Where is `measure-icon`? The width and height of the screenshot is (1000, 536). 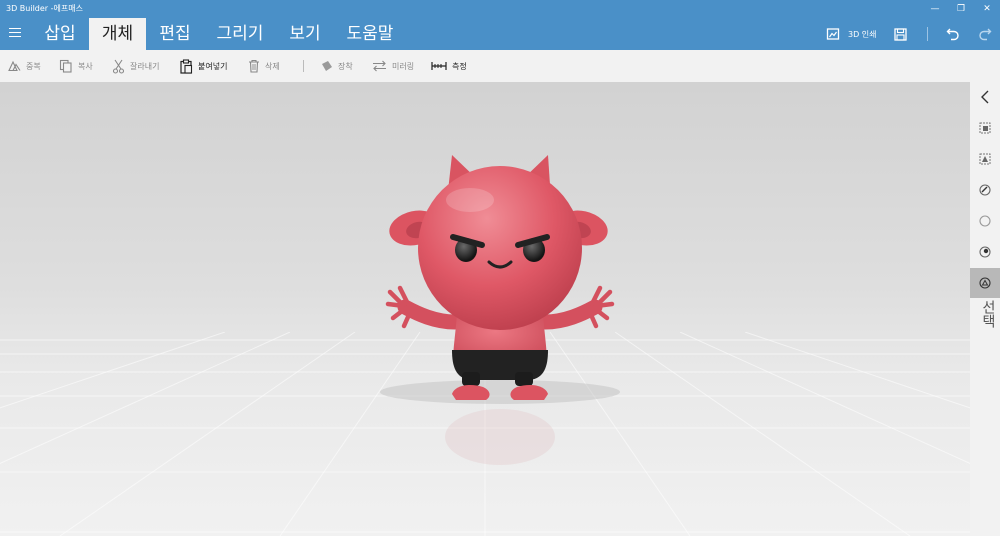 measure-icon is located at coordinates (439, 66).